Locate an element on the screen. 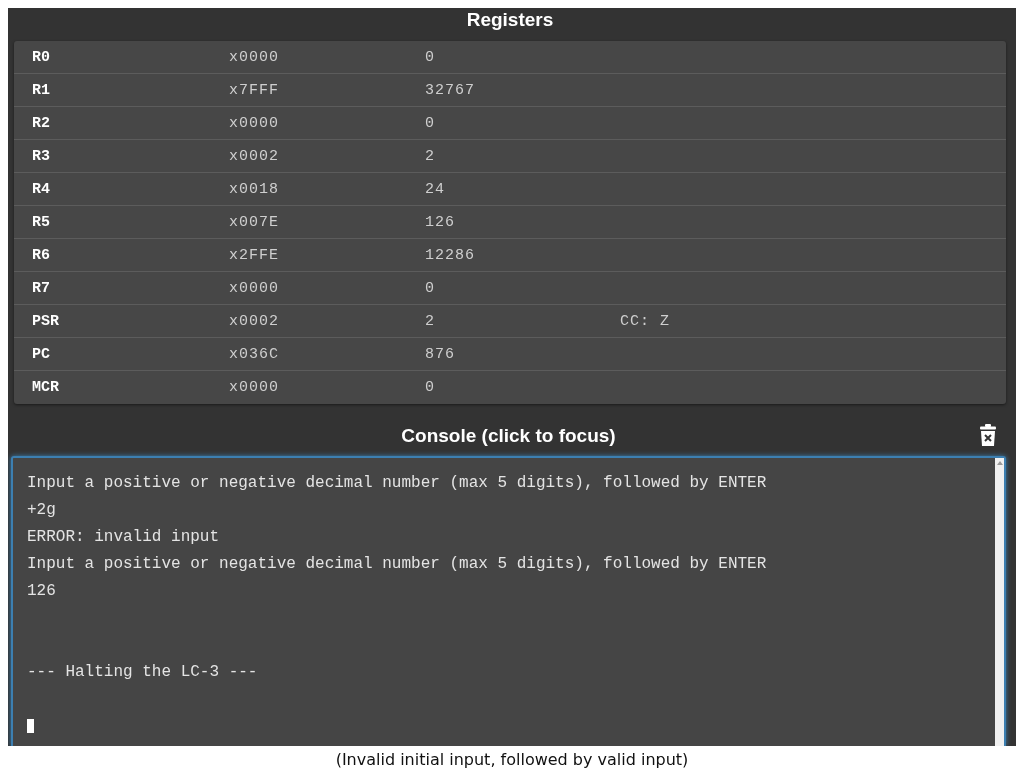 This screenshot has width=1024, height=779. register-name: R3 is located at coordinates (41, 156).